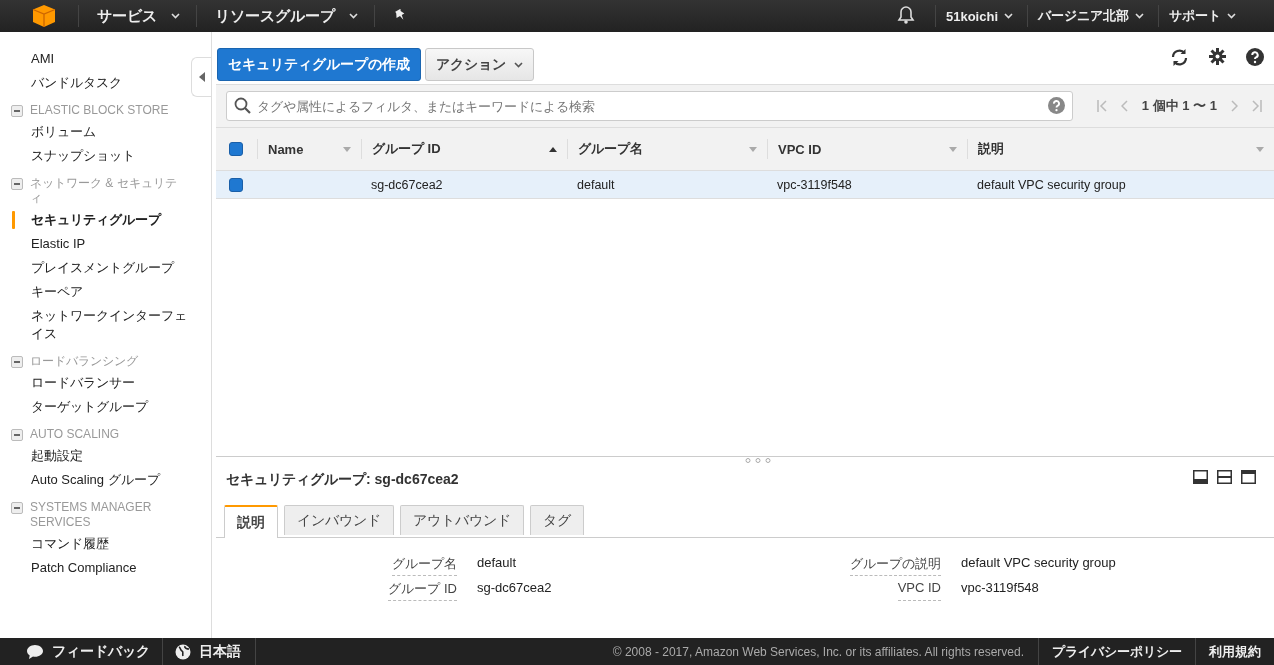 The image size is (1274, 665). Describe the element at coordinates (1255, 57) in the screenshot. I see `help-icon` at that location.